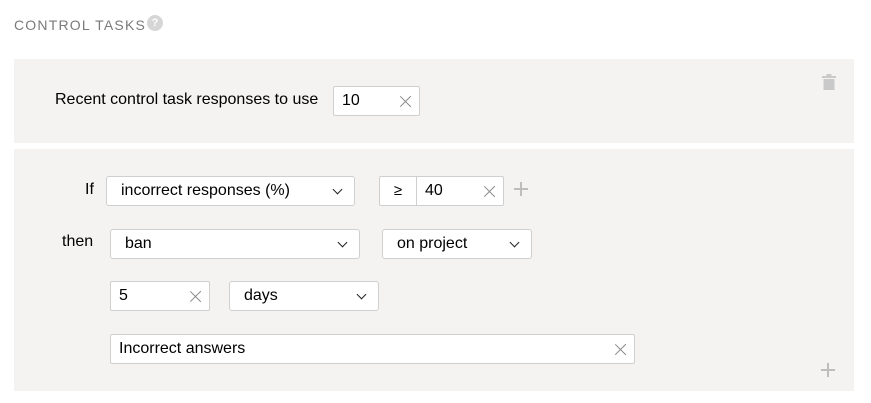 The height and width of the screenshot is (403, 871). I want to click on add-rule-icon, so click(828, 370).